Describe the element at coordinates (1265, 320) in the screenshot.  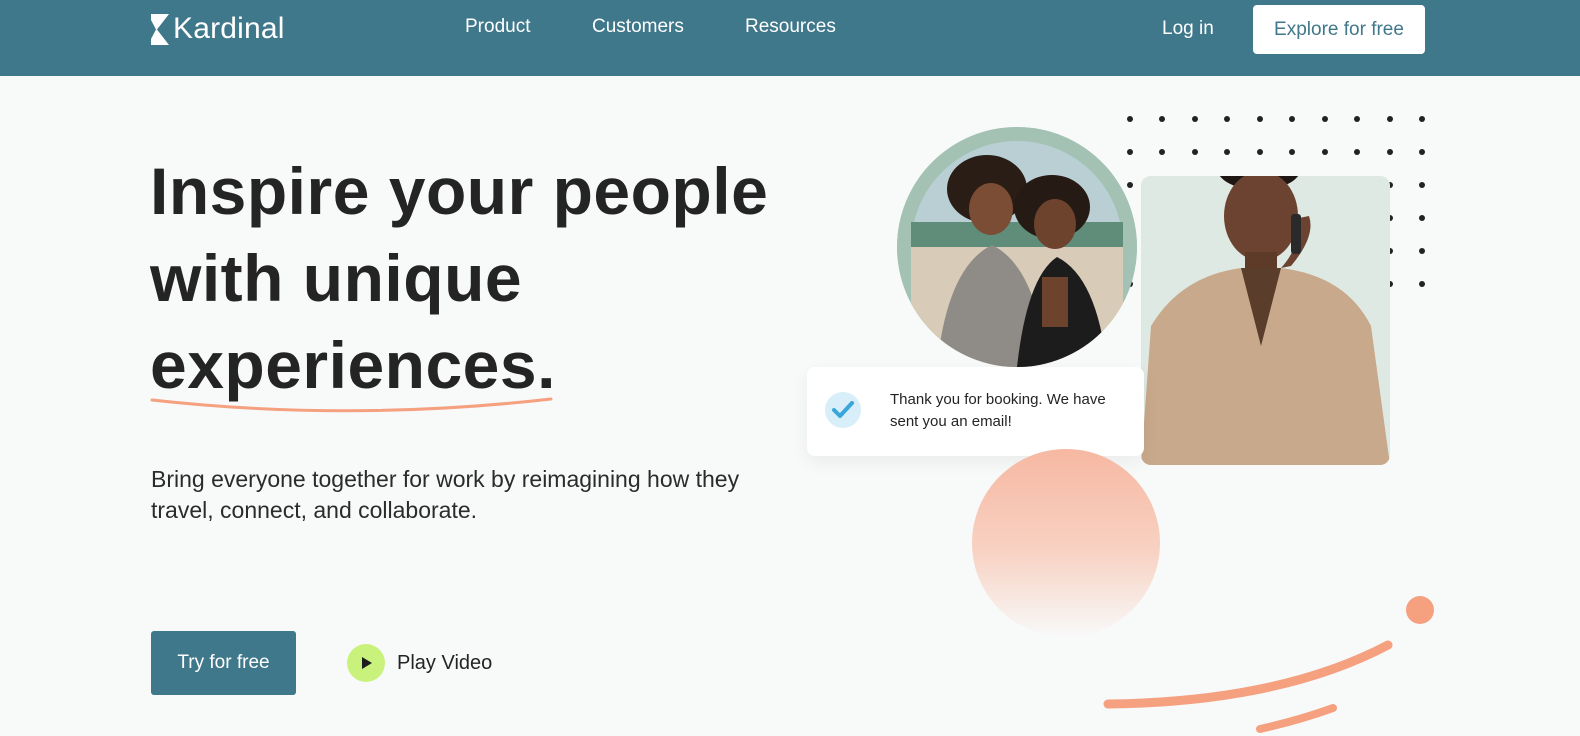
I see `man-on-phone-photo` at that location.